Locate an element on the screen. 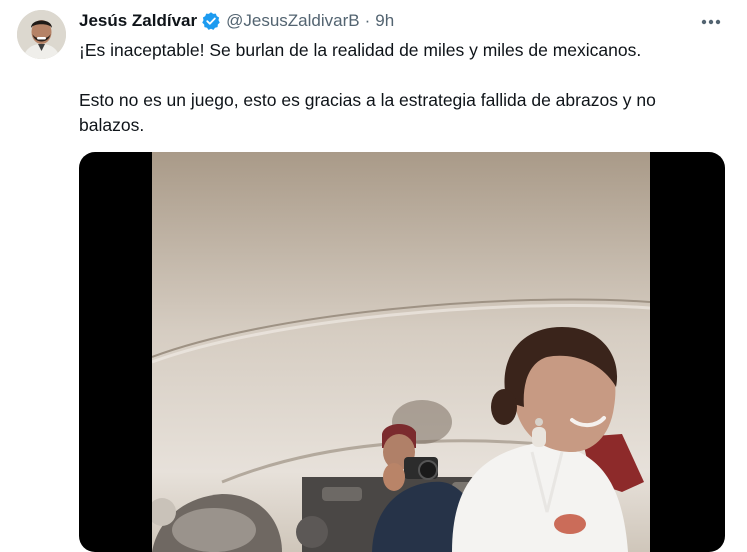 Image resolution: width=747 pixels, height=552 pixels. author-handle: @JesusZaldivarB is located at coordinates (292, 21).